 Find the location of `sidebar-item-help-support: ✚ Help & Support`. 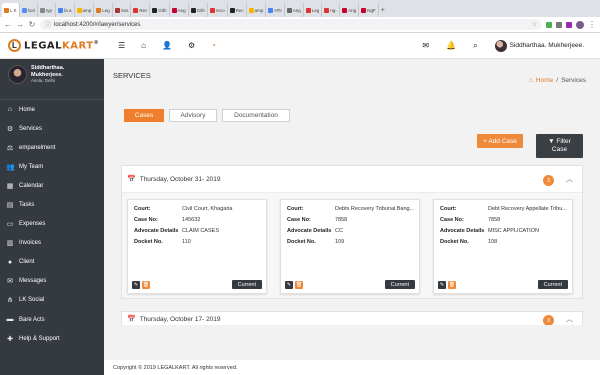

sidebar-item-help-support: ✚ Help & Support is located at coordinates (52, 338).